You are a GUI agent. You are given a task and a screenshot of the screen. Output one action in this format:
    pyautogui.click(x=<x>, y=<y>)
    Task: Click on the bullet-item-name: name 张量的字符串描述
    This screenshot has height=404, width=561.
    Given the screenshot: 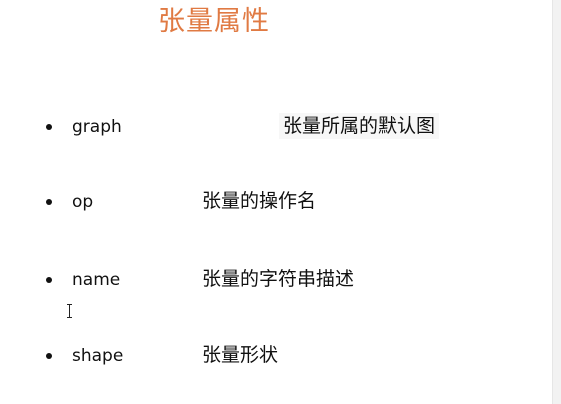 What is the action you would take?
    pyautogui.click(x=276, y=281)
    